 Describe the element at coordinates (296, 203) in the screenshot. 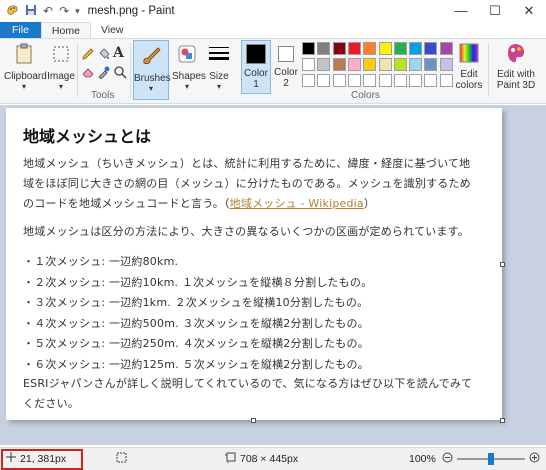

I see `wikipedia-link: 地域メッシュ - Wikipedia` at that location.